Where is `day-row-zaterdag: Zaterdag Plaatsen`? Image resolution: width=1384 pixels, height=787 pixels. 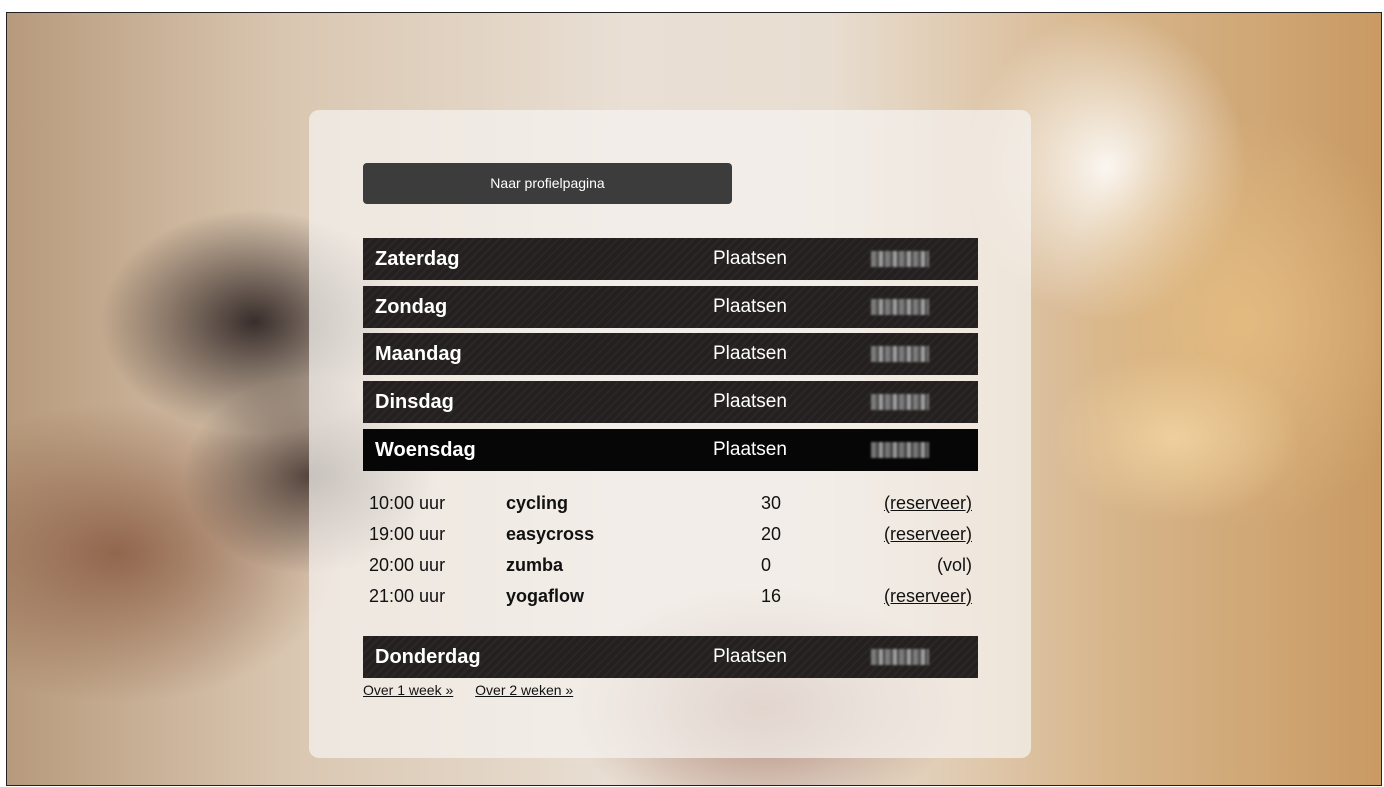
day-row-zaterdag: Zaterdag Plaatsen is located at coordinates (670, 259).